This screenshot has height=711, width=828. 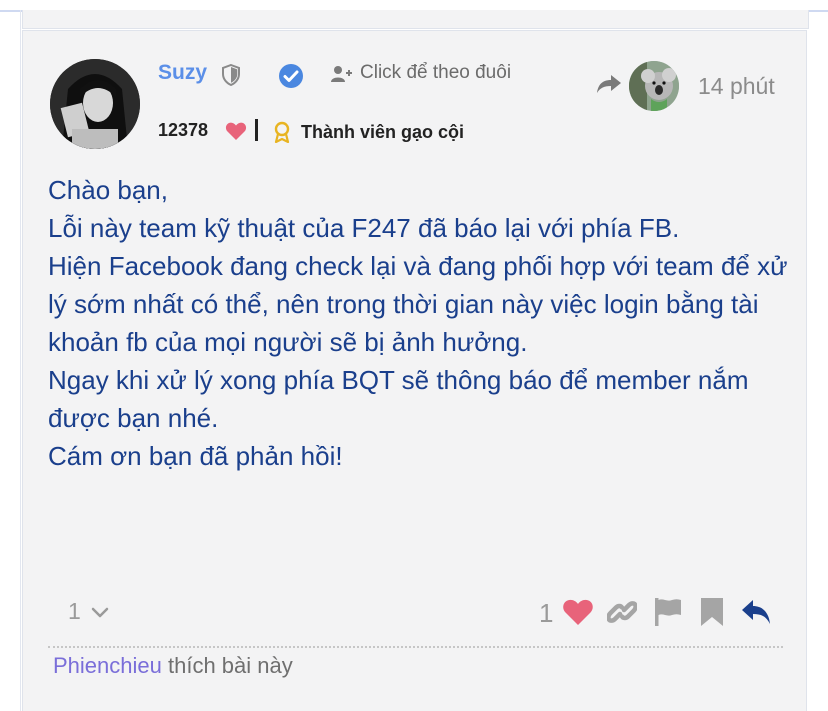 I want to click on chevron-down-icon, so click(x=100, y=615).